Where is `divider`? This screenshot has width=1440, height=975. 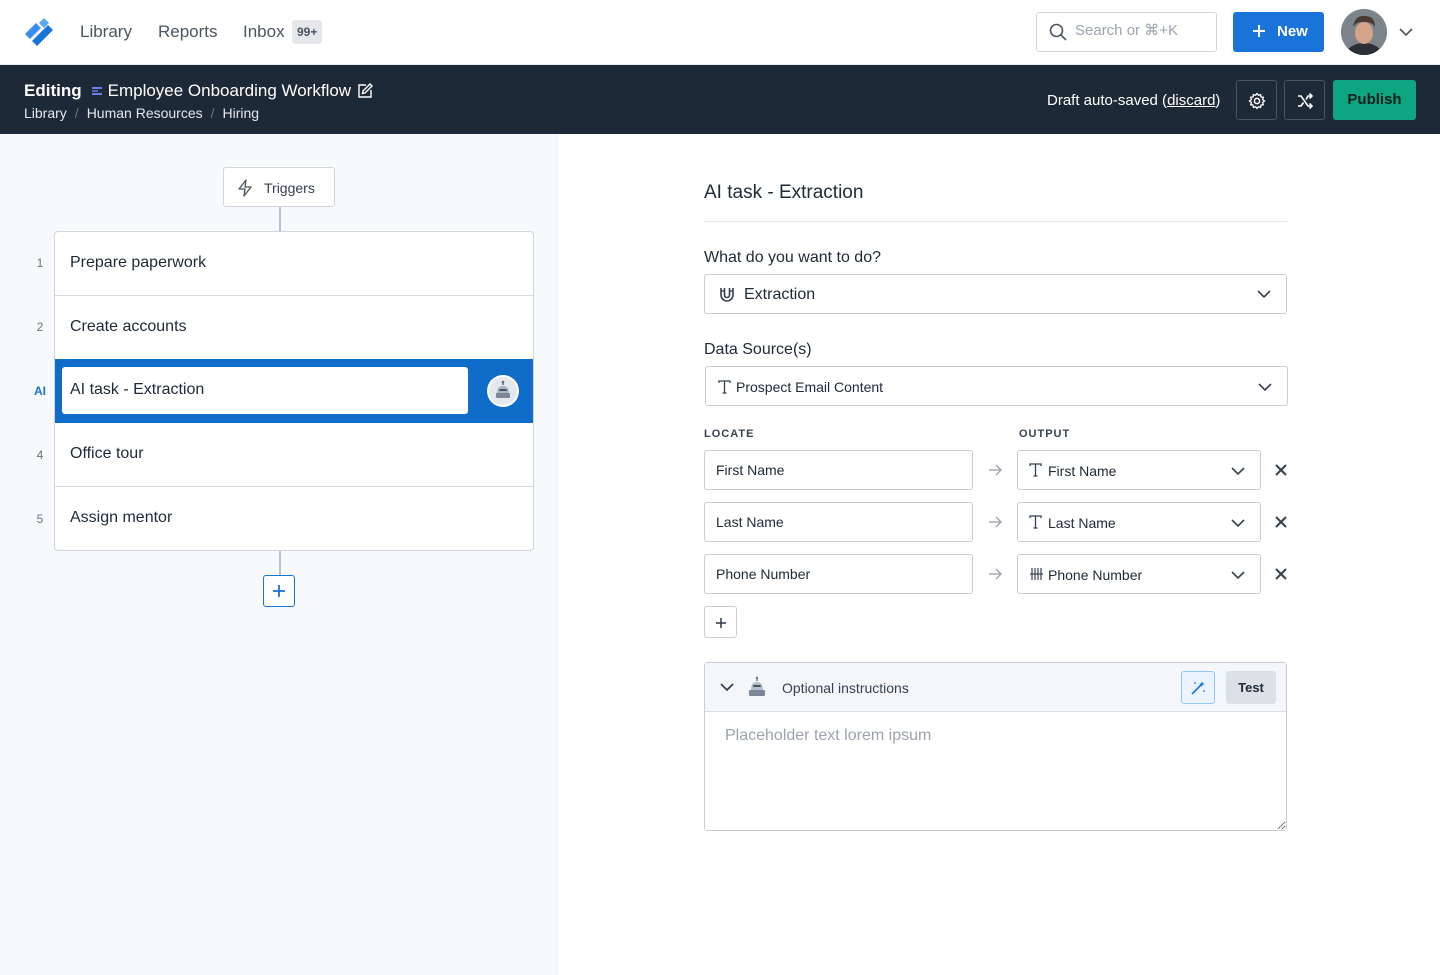
divider is located at coordinates (995, 221).